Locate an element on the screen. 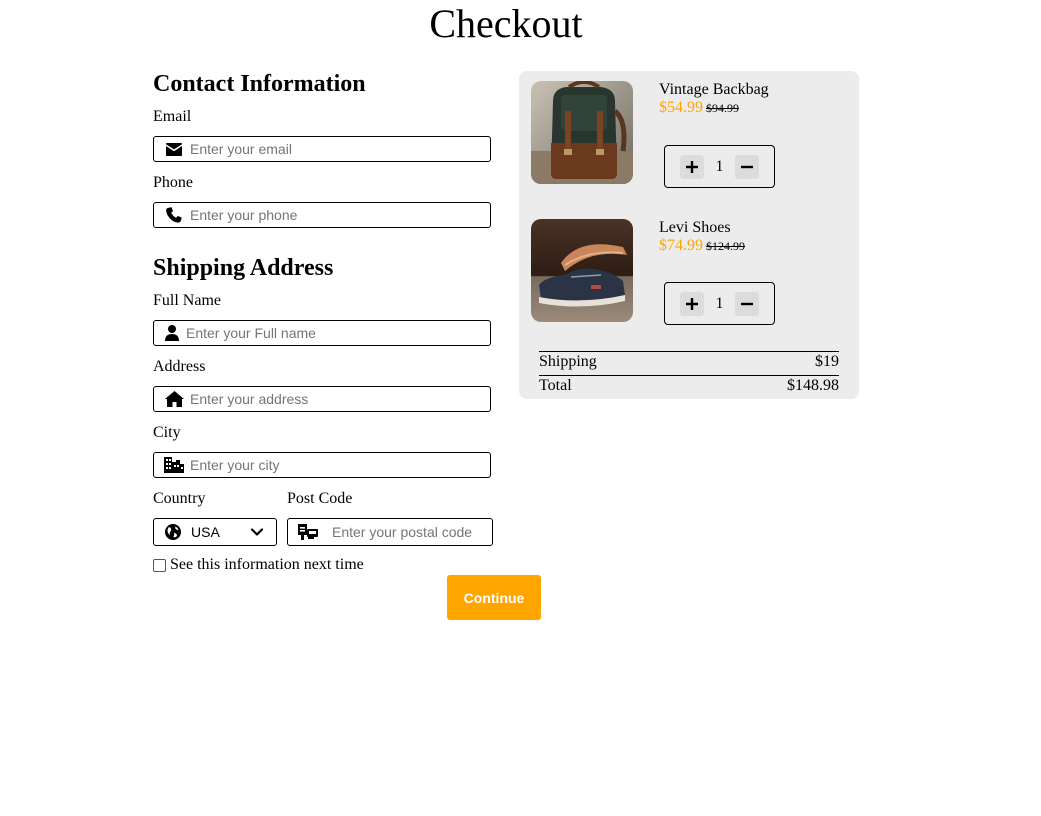 This screenshot has height=816, width=1041. product-image-shoe is located at coordinates (582, 270).